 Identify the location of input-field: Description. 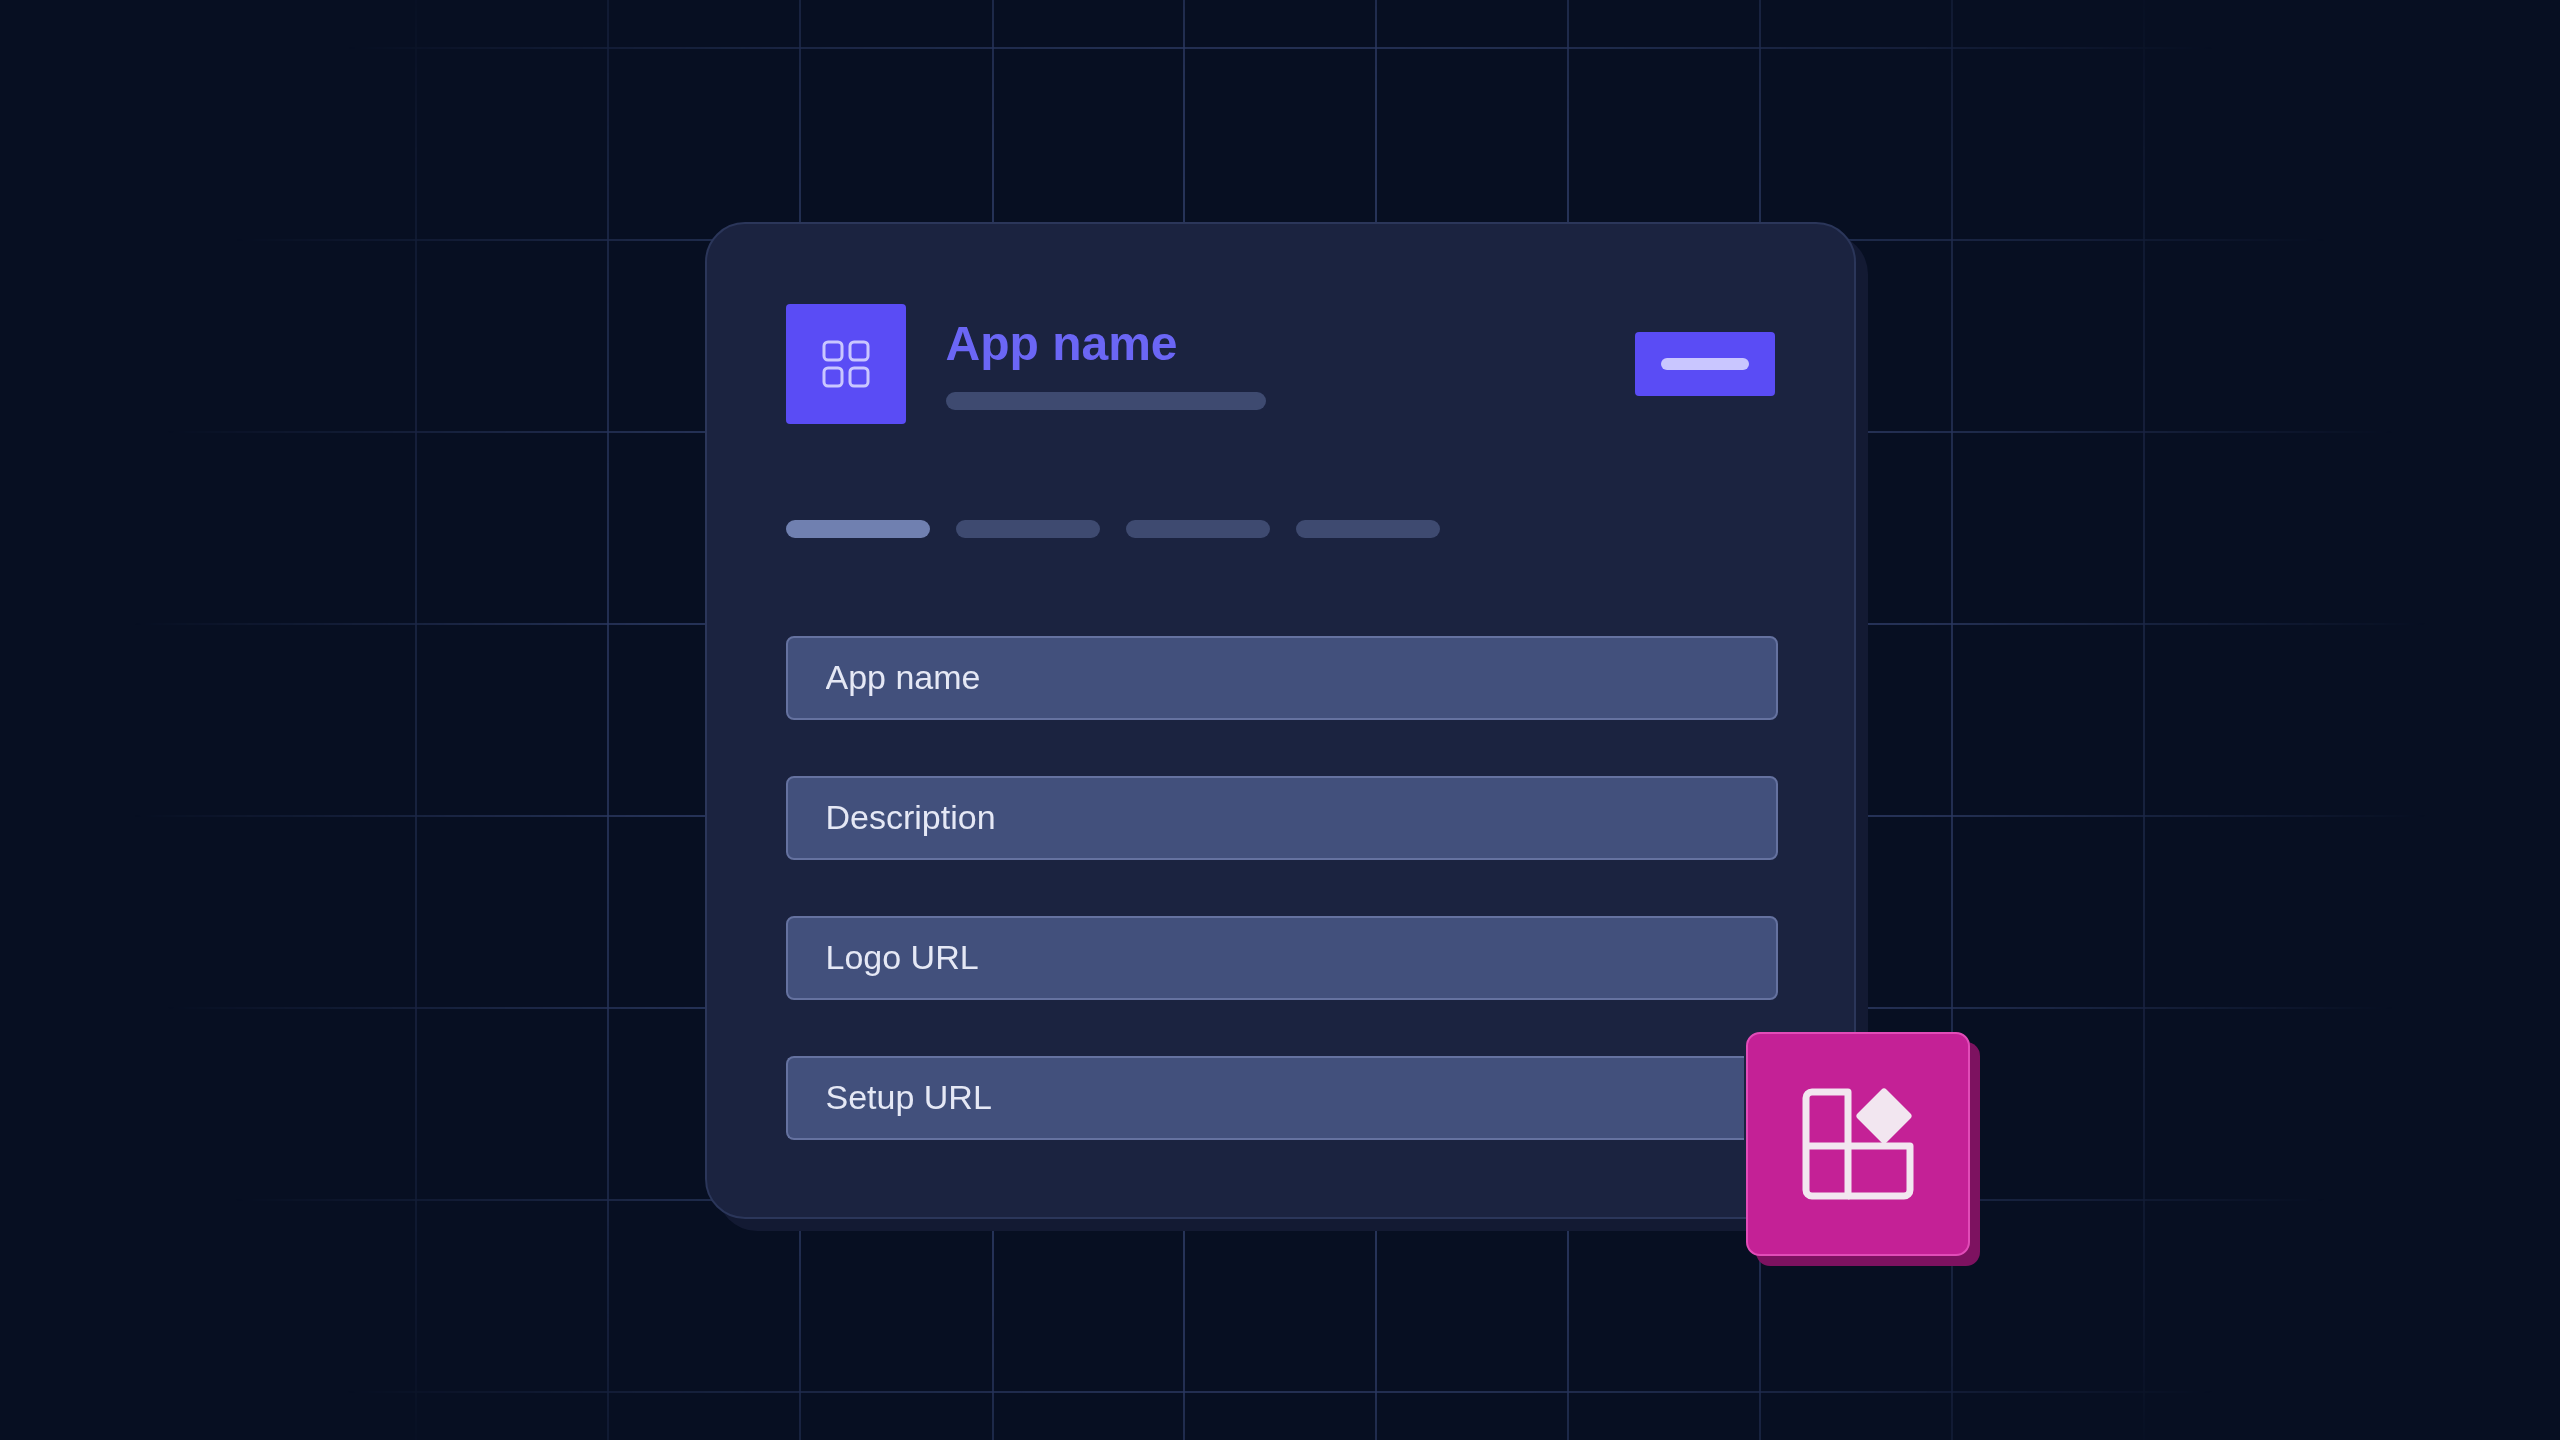
(1281, 817).